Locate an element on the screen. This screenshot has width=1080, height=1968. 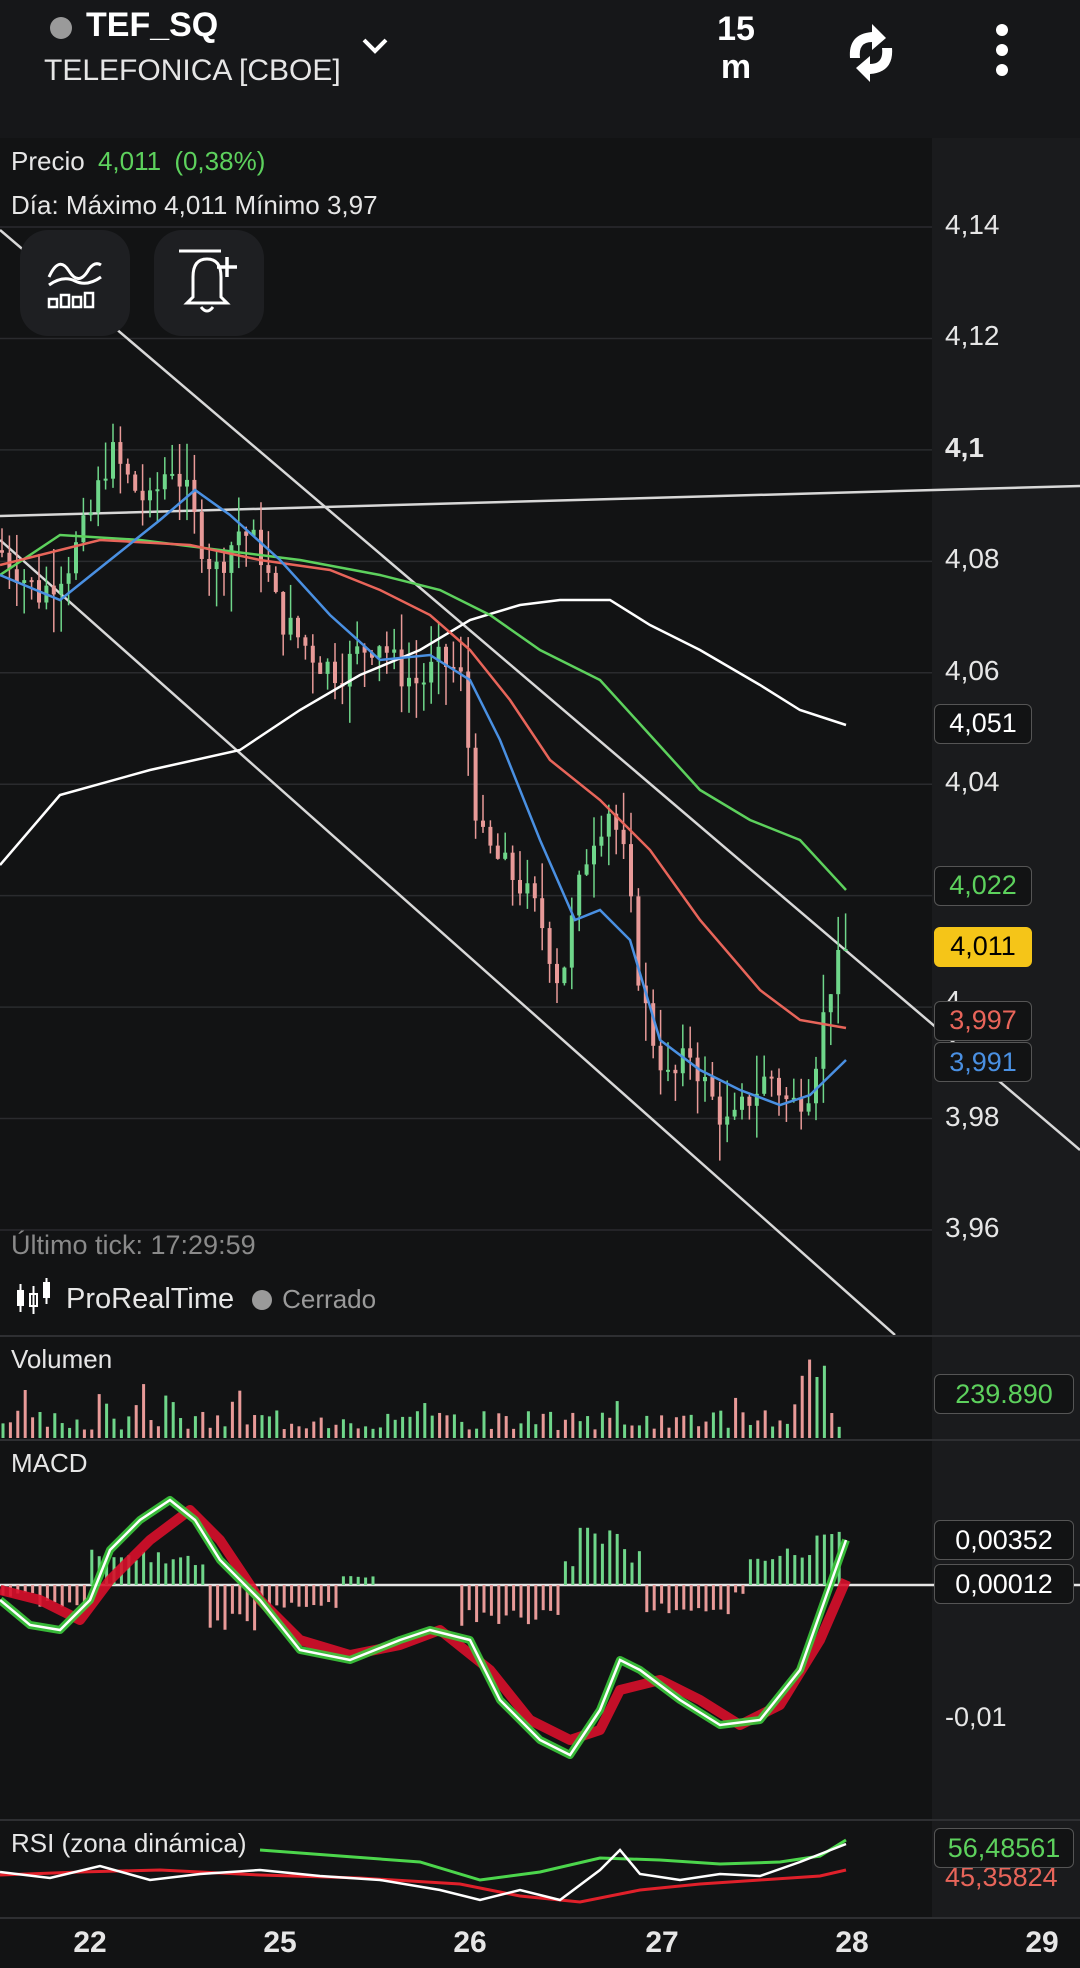
price-value: 4,011 is located at coordinates (129, 161).